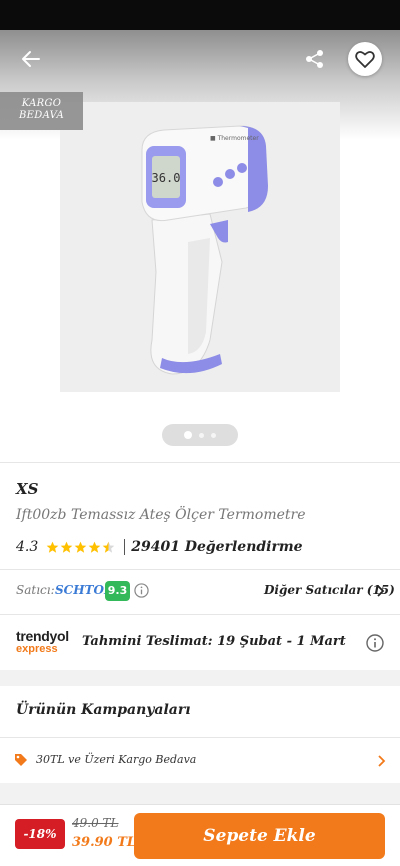 The image size is (400, 866). I want to click on favorite-button, so click(365, 59).